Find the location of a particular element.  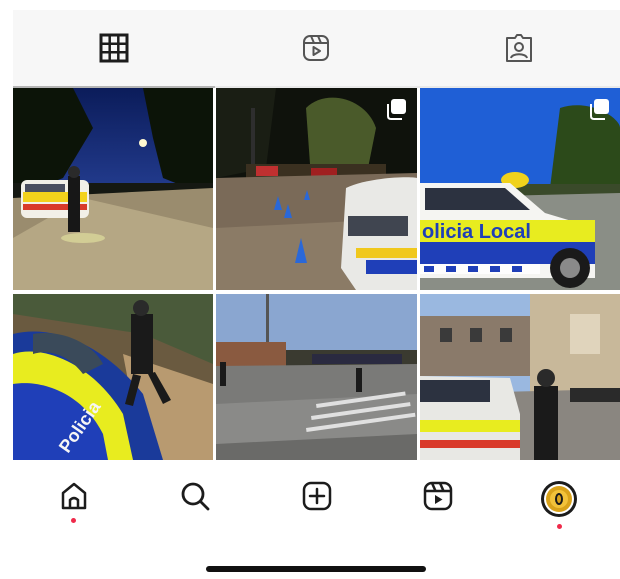

vehicle-lettering: olicia Local is located at coordinates (476, 232).